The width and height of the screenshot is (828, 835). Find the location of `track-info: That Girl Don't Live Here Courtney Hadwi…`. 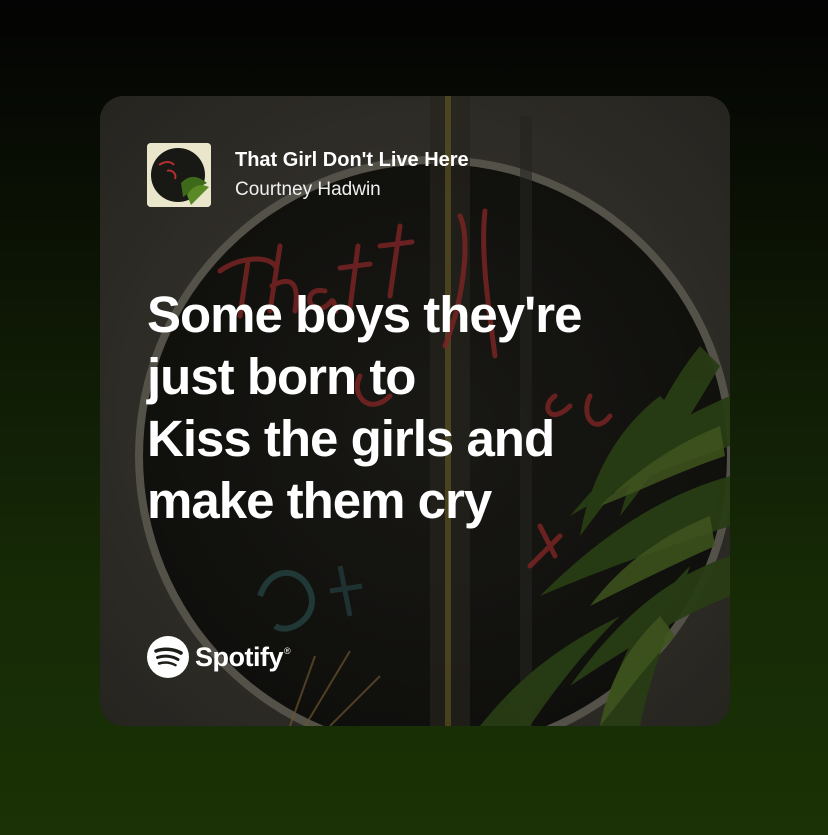

track-info: That Girl Don't Live Here Courtney Hadwi… is located at coordinates (308, 175).